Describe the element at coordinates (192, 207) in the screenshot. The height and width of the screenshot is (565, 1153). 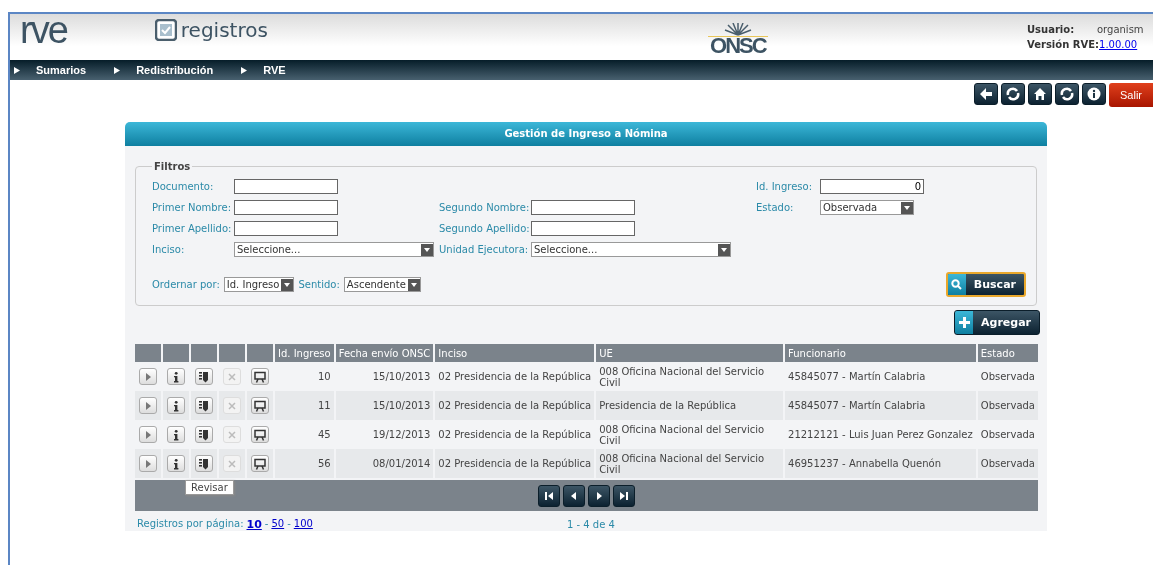
I see `field-label: Primer Nombre:` at that location.